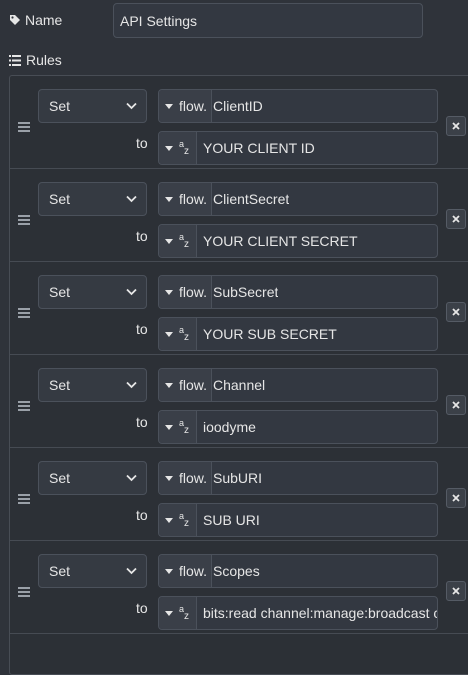  I want to click on rule-row: Set flow. Channel to az ioodyme, so click(239, 401).